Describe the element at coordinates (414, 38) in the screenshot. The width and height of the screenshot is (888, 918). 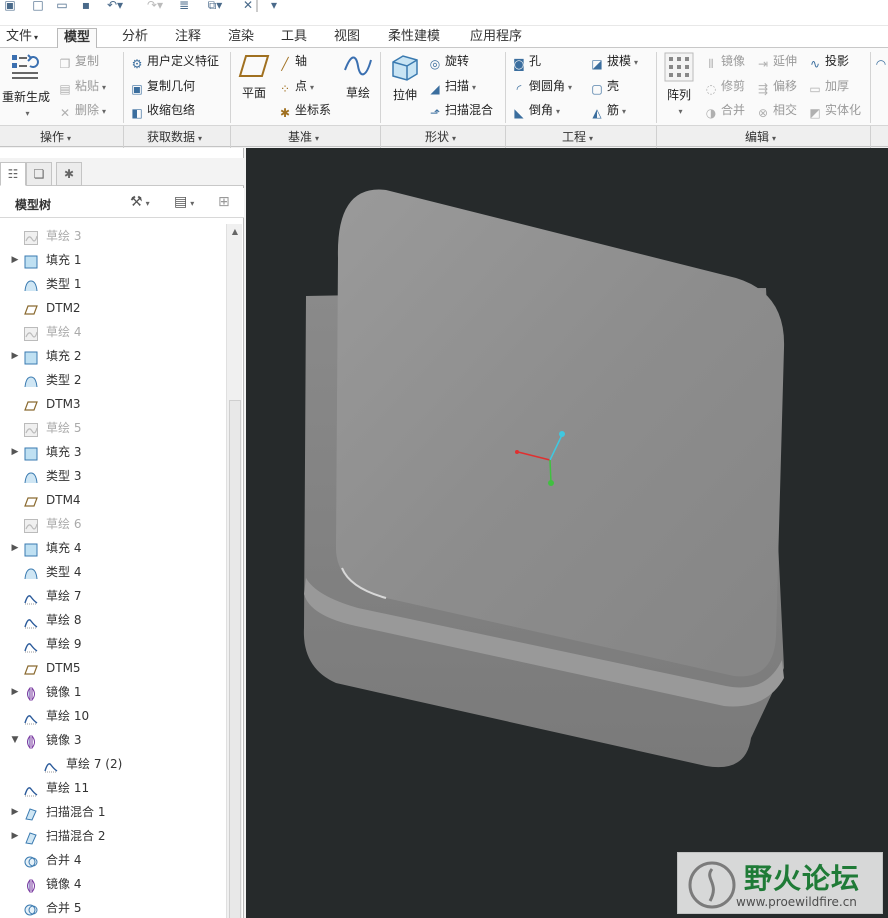
I see `tab-flexible-modeling: 柔性建模` at that location.